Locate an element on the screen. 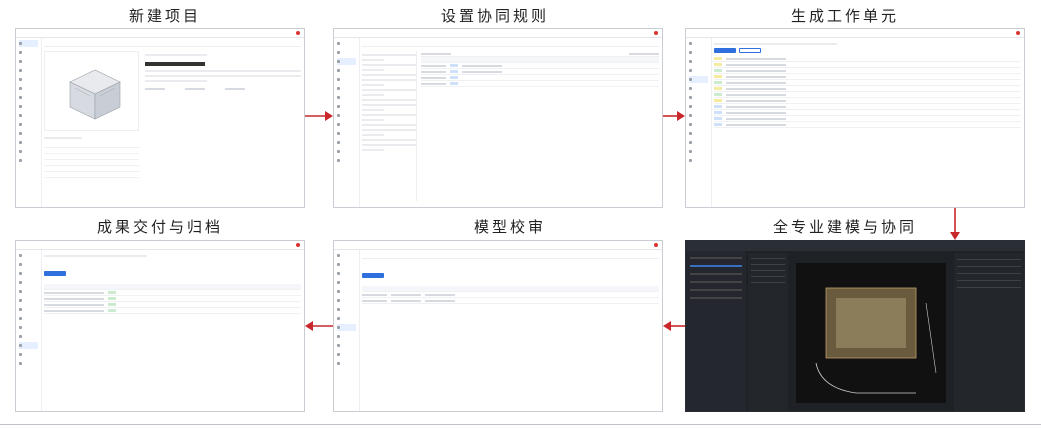 The height and width of the screenshot is (428, 1041). step-title-collab-rules: 设置协同规则 is located at coordinates (494, 16).